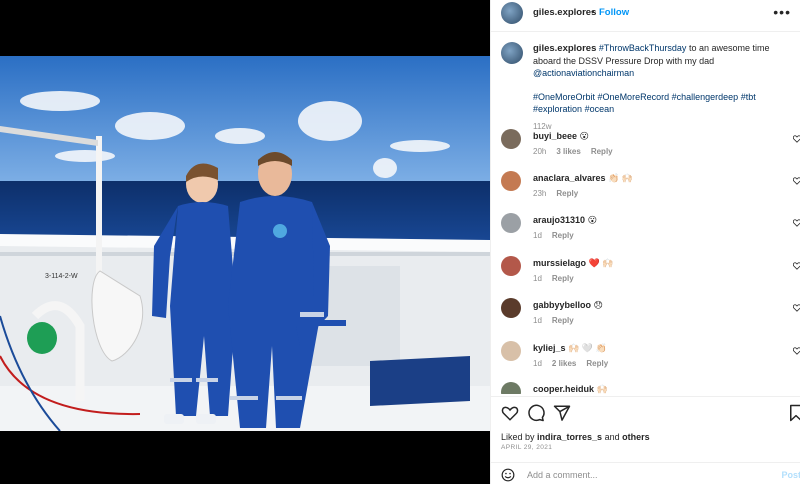 This screenshot has width=800, height=484. What do you see at coordinates (634, 97) in the screenshot?
I see `tag-link: #OneMoreRecord` at bounding box center [634, 97].